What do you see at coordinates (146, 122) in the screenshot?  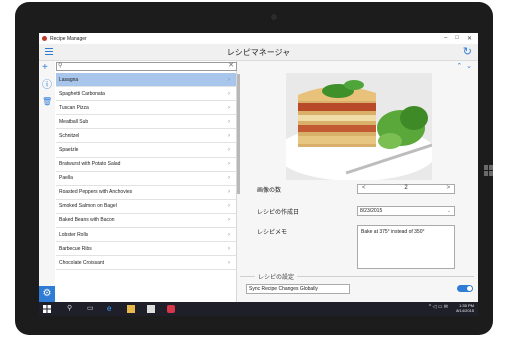 I see `recipe-list-item: Meatball Sub ›` at bounding box center [146, 122].